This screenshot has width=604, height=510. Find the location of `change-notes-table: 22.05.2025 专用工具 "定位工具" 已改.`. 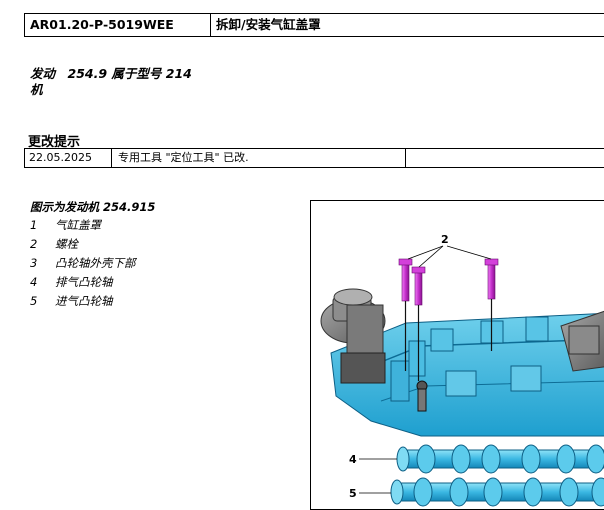

change-notes-table: 22.05.2025 专用工具 "定位工具" 已改. is located at coordinates (314, 158).